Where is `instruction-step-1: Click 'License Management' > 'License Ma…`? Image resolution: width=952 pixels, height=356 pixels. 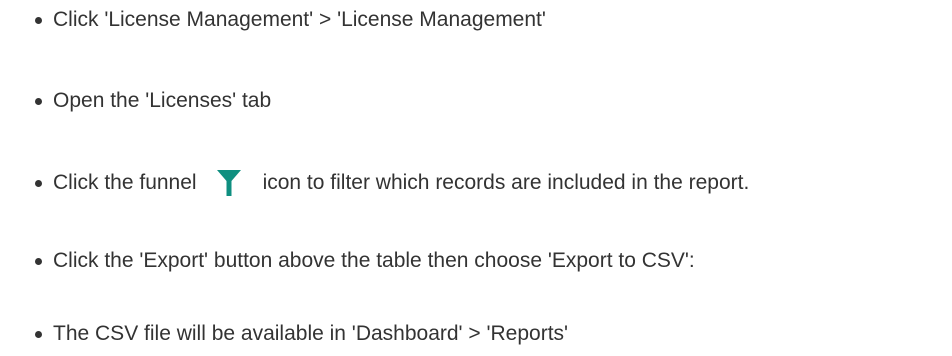
instruction-step-1: Click 'License Management' > 'License Ma… is located at coordinates (290, 20).